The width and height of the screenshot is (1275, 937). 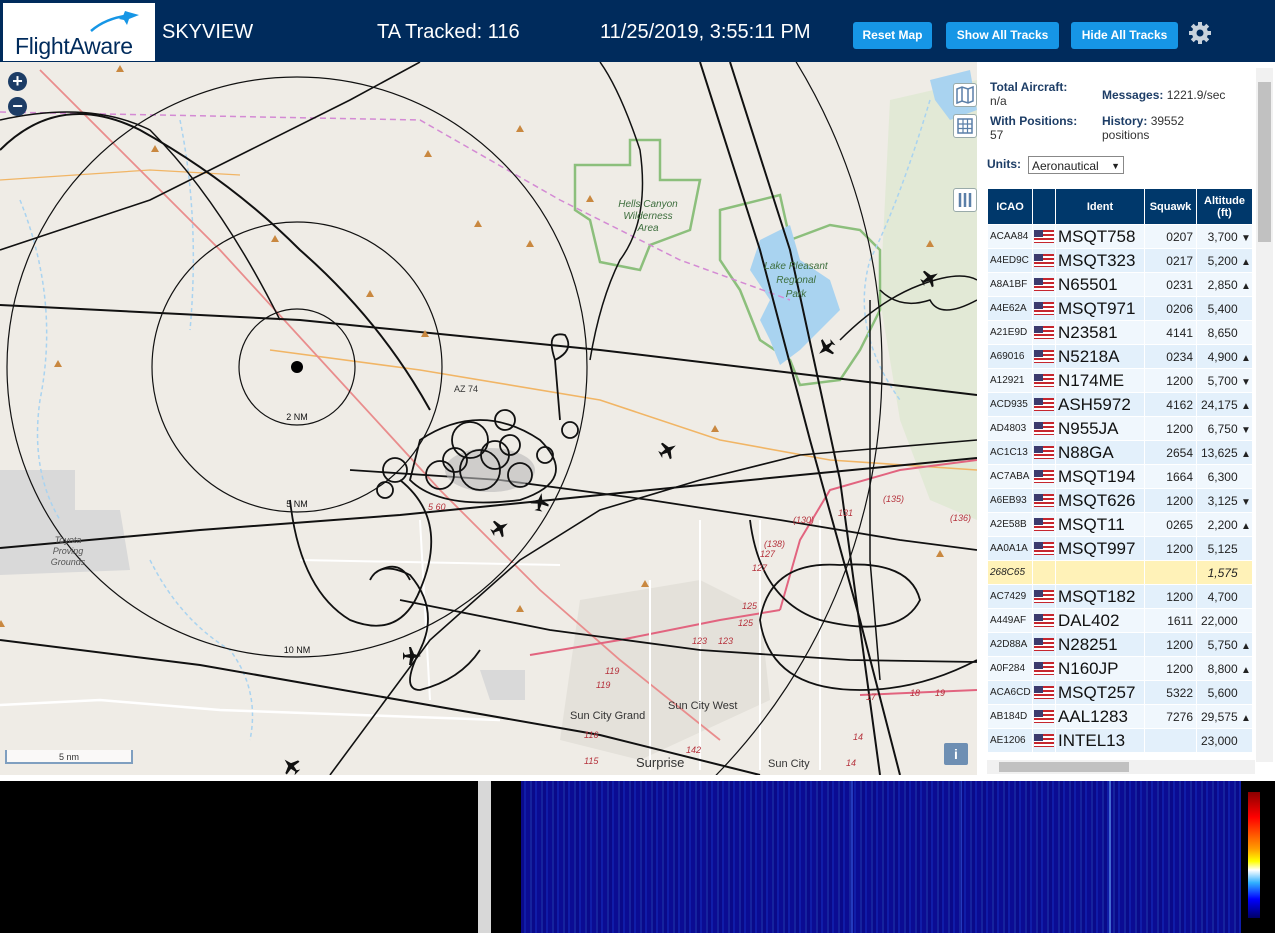 What do you see at coordinates (1224, 668) in the screenshot?
I see `altitude-cell: 8,800 ▲` at bounding box center [1224, 668].